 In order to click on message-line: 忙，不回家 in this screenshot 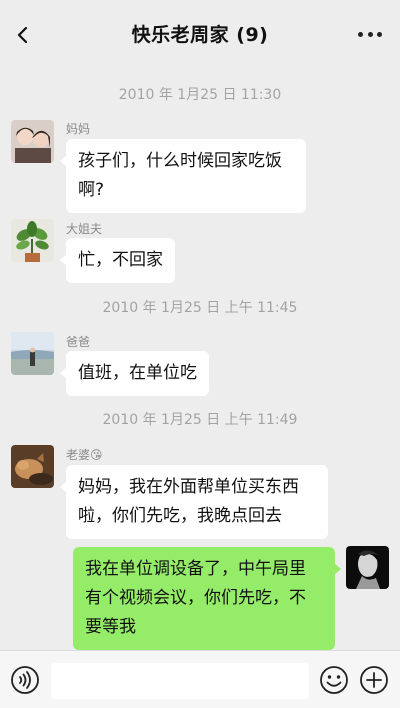, I will do `click(120, 260)`.